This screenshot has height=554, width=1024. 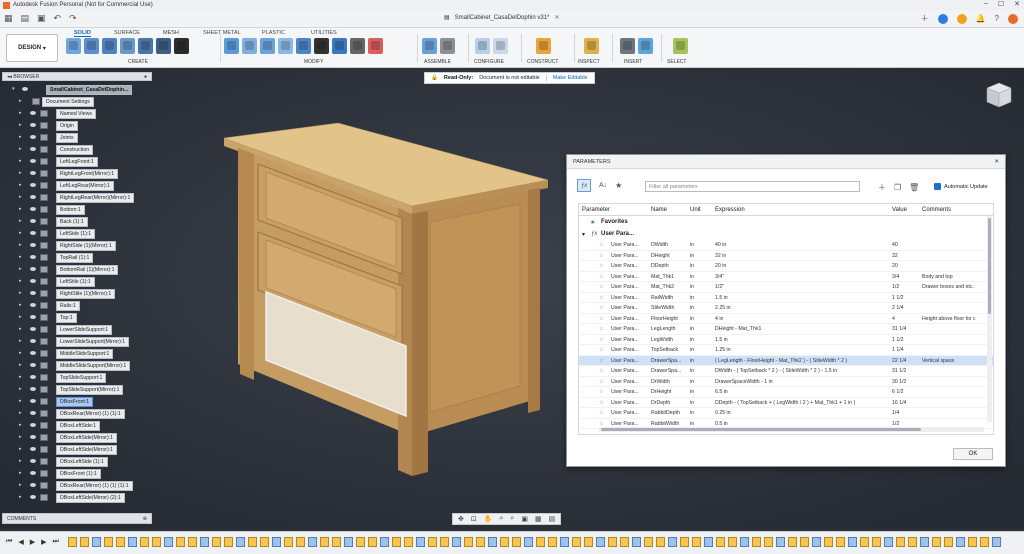 What do you see at coordinates (324, 33) in the screenshot?
I see `tab-utilities: UTILITIES` at bounding box center [324, 33].